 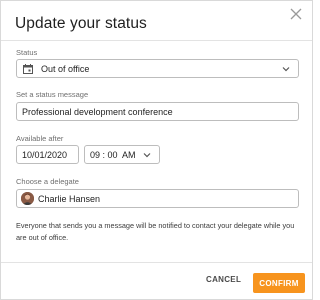 I want to click on delegate-input: Charlie Hansen, so click(x=157, y=198).